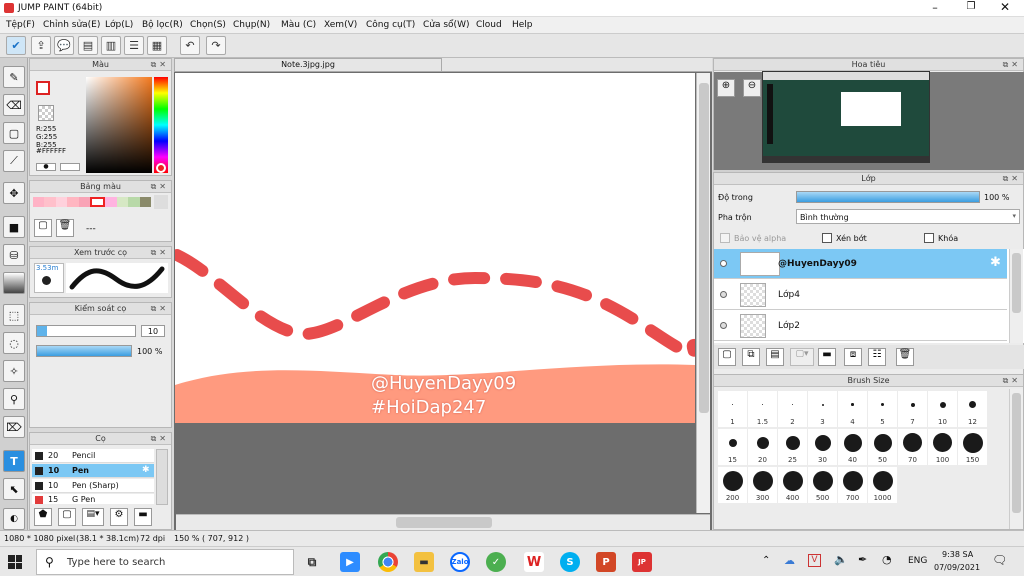 Image resolution: width=1024 pixels, height=576 pixels. What do you see at coordinates (971, 8) in the screenshot?
I see `maximize-button: ❐` at bounding box center [971, 8].